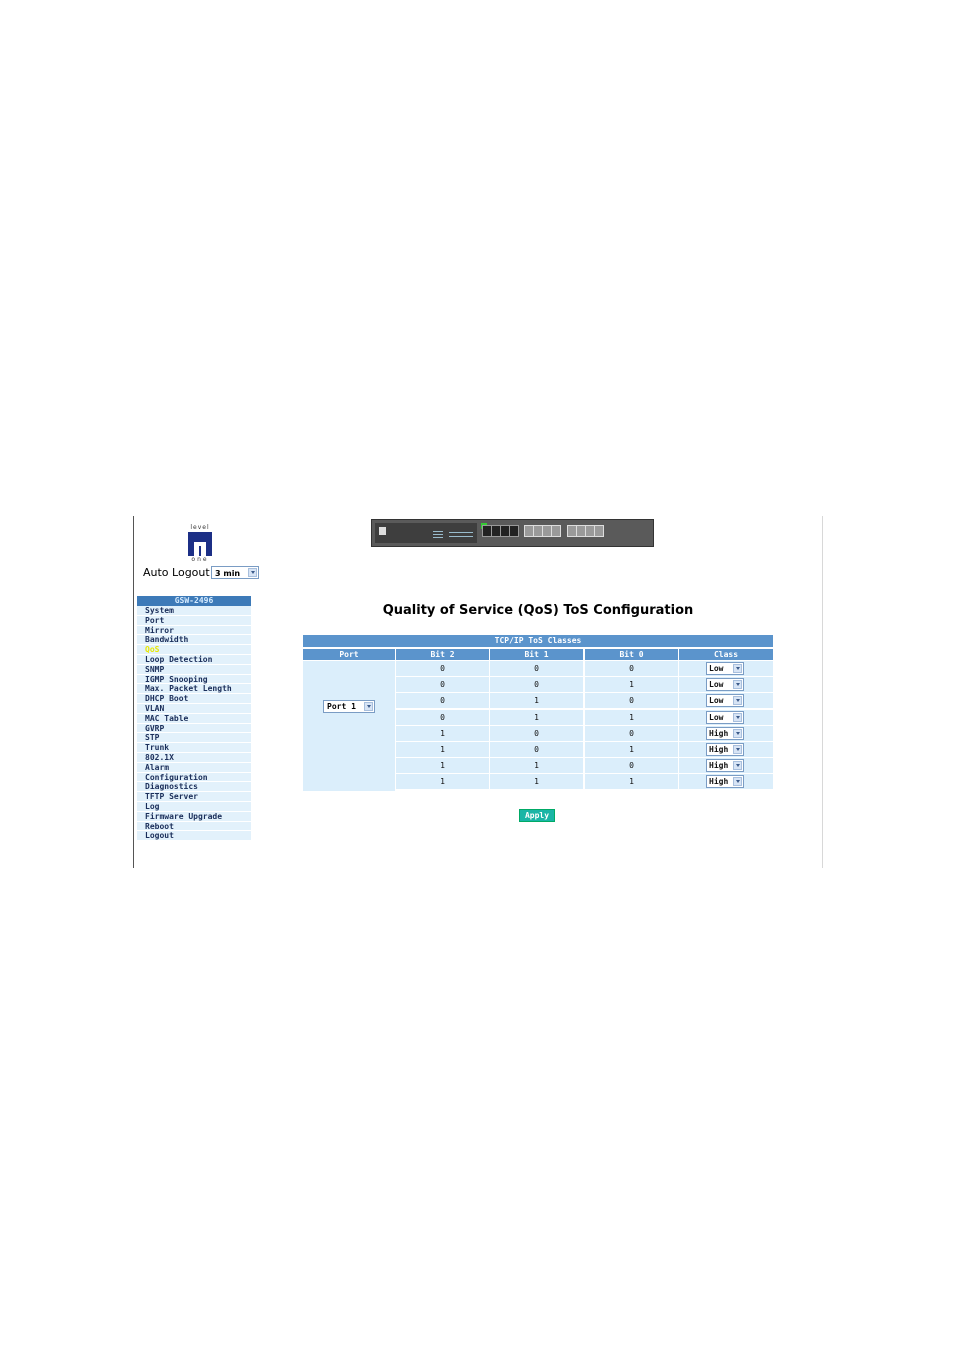 This screenshot has height=1349, width=954. Describe the element at coordinates (194, 640) in the screenshot. I see `sidebar-item-bandwidth: Bandwidth` at that location.